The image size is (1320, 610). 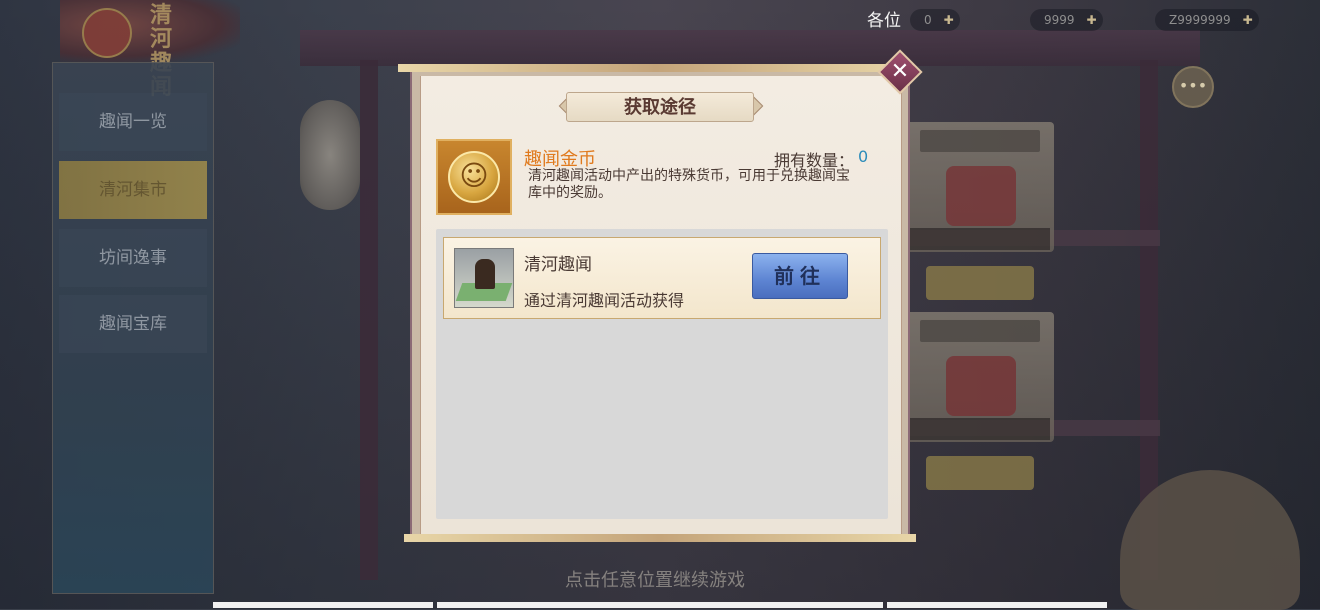 I want to click on nav-item-overview: 趣闻一览, so click(x=133, y=122).